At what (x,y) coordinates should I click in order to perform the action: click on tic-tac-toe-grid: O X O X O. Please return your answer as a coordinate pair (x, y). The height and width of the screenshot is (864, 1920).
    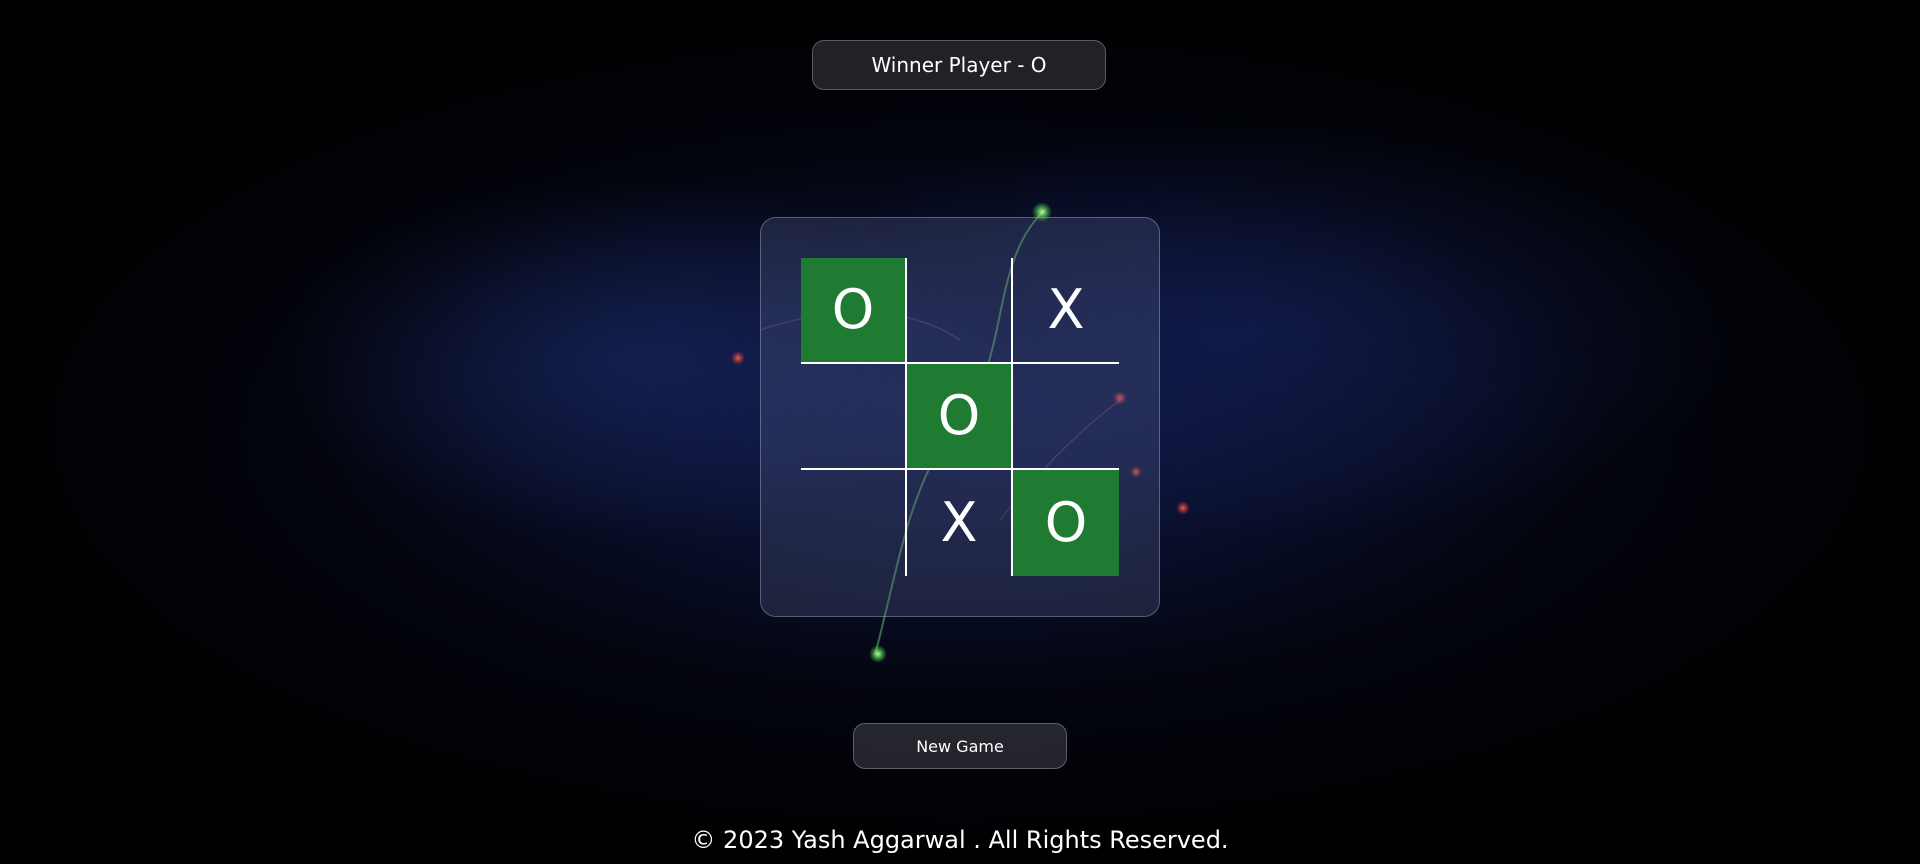
    Looking at the image, I should click on (961, 418).